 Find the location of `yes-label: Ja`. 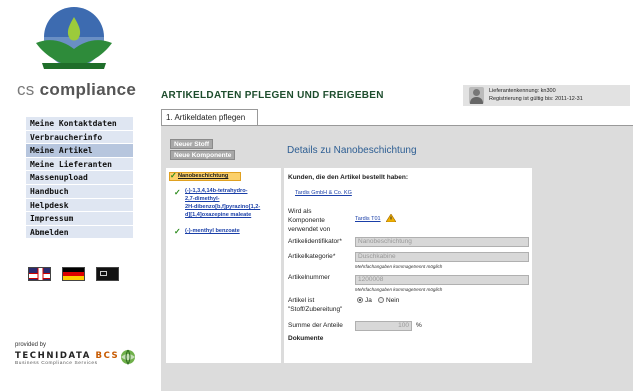

yes-label: Ja is located at coordinates (368, 300).